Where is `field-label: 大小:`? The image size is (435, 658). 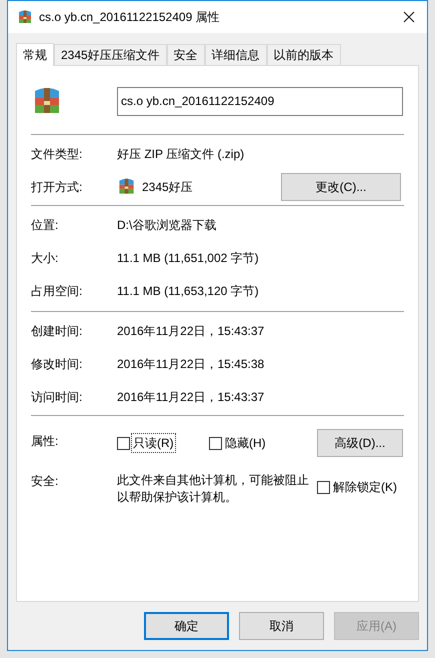
field-label: 大小: is located at coordinates (45, 258).